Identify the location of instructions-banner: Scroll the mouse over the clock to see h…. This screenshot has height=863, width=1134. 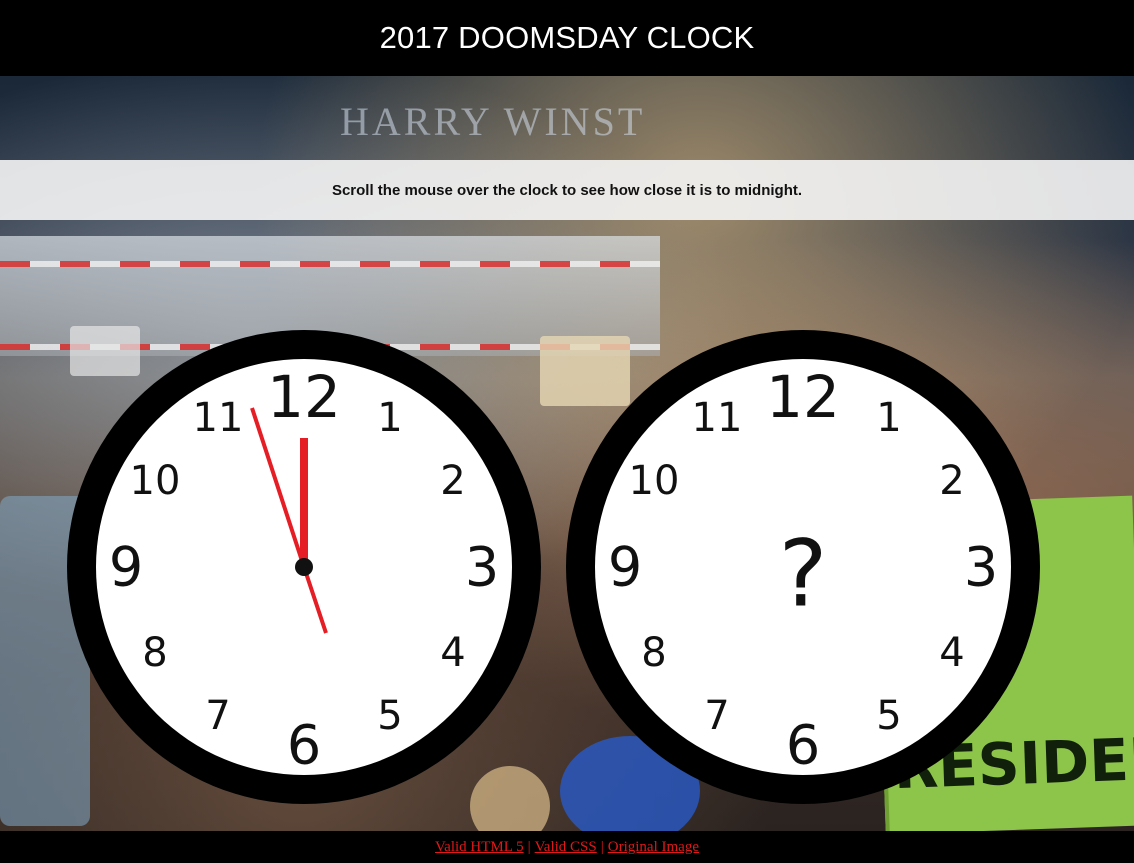
(567, 190).